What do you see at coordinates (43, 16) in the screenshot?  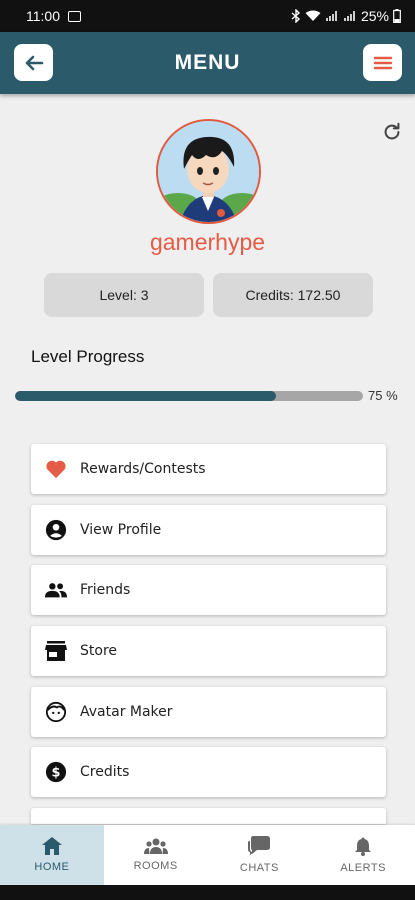 I see `status-time: 11:00` at bounding box center [43, 16].